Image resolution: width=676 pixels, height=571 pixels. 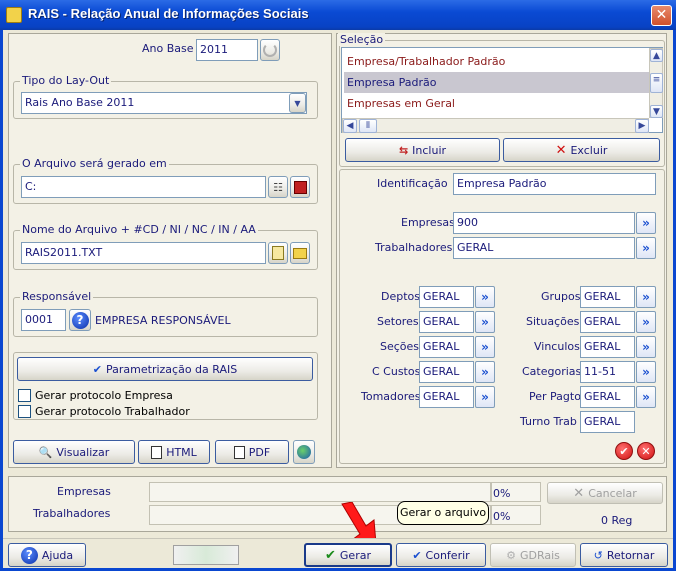 I want to click on save-disk-button, so click(x=300, y=187).